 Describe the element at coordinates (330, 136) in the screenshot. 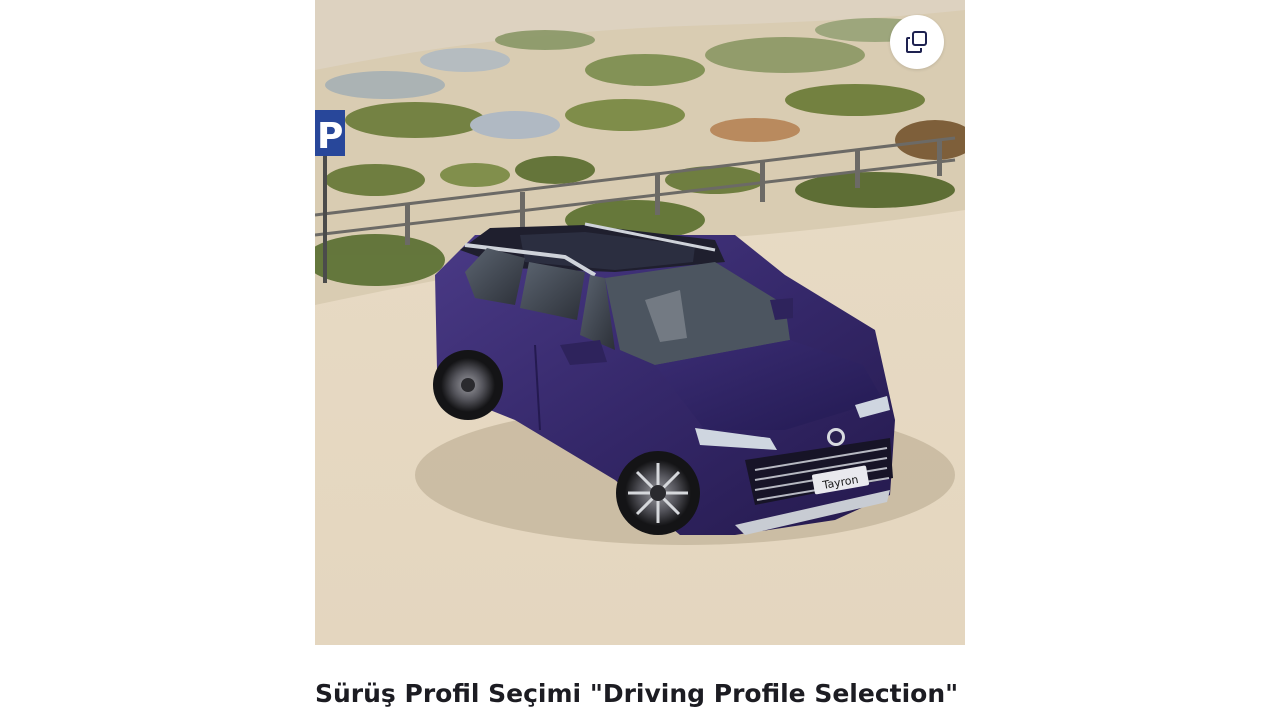

I see `parking-sign-text: P` at that location.